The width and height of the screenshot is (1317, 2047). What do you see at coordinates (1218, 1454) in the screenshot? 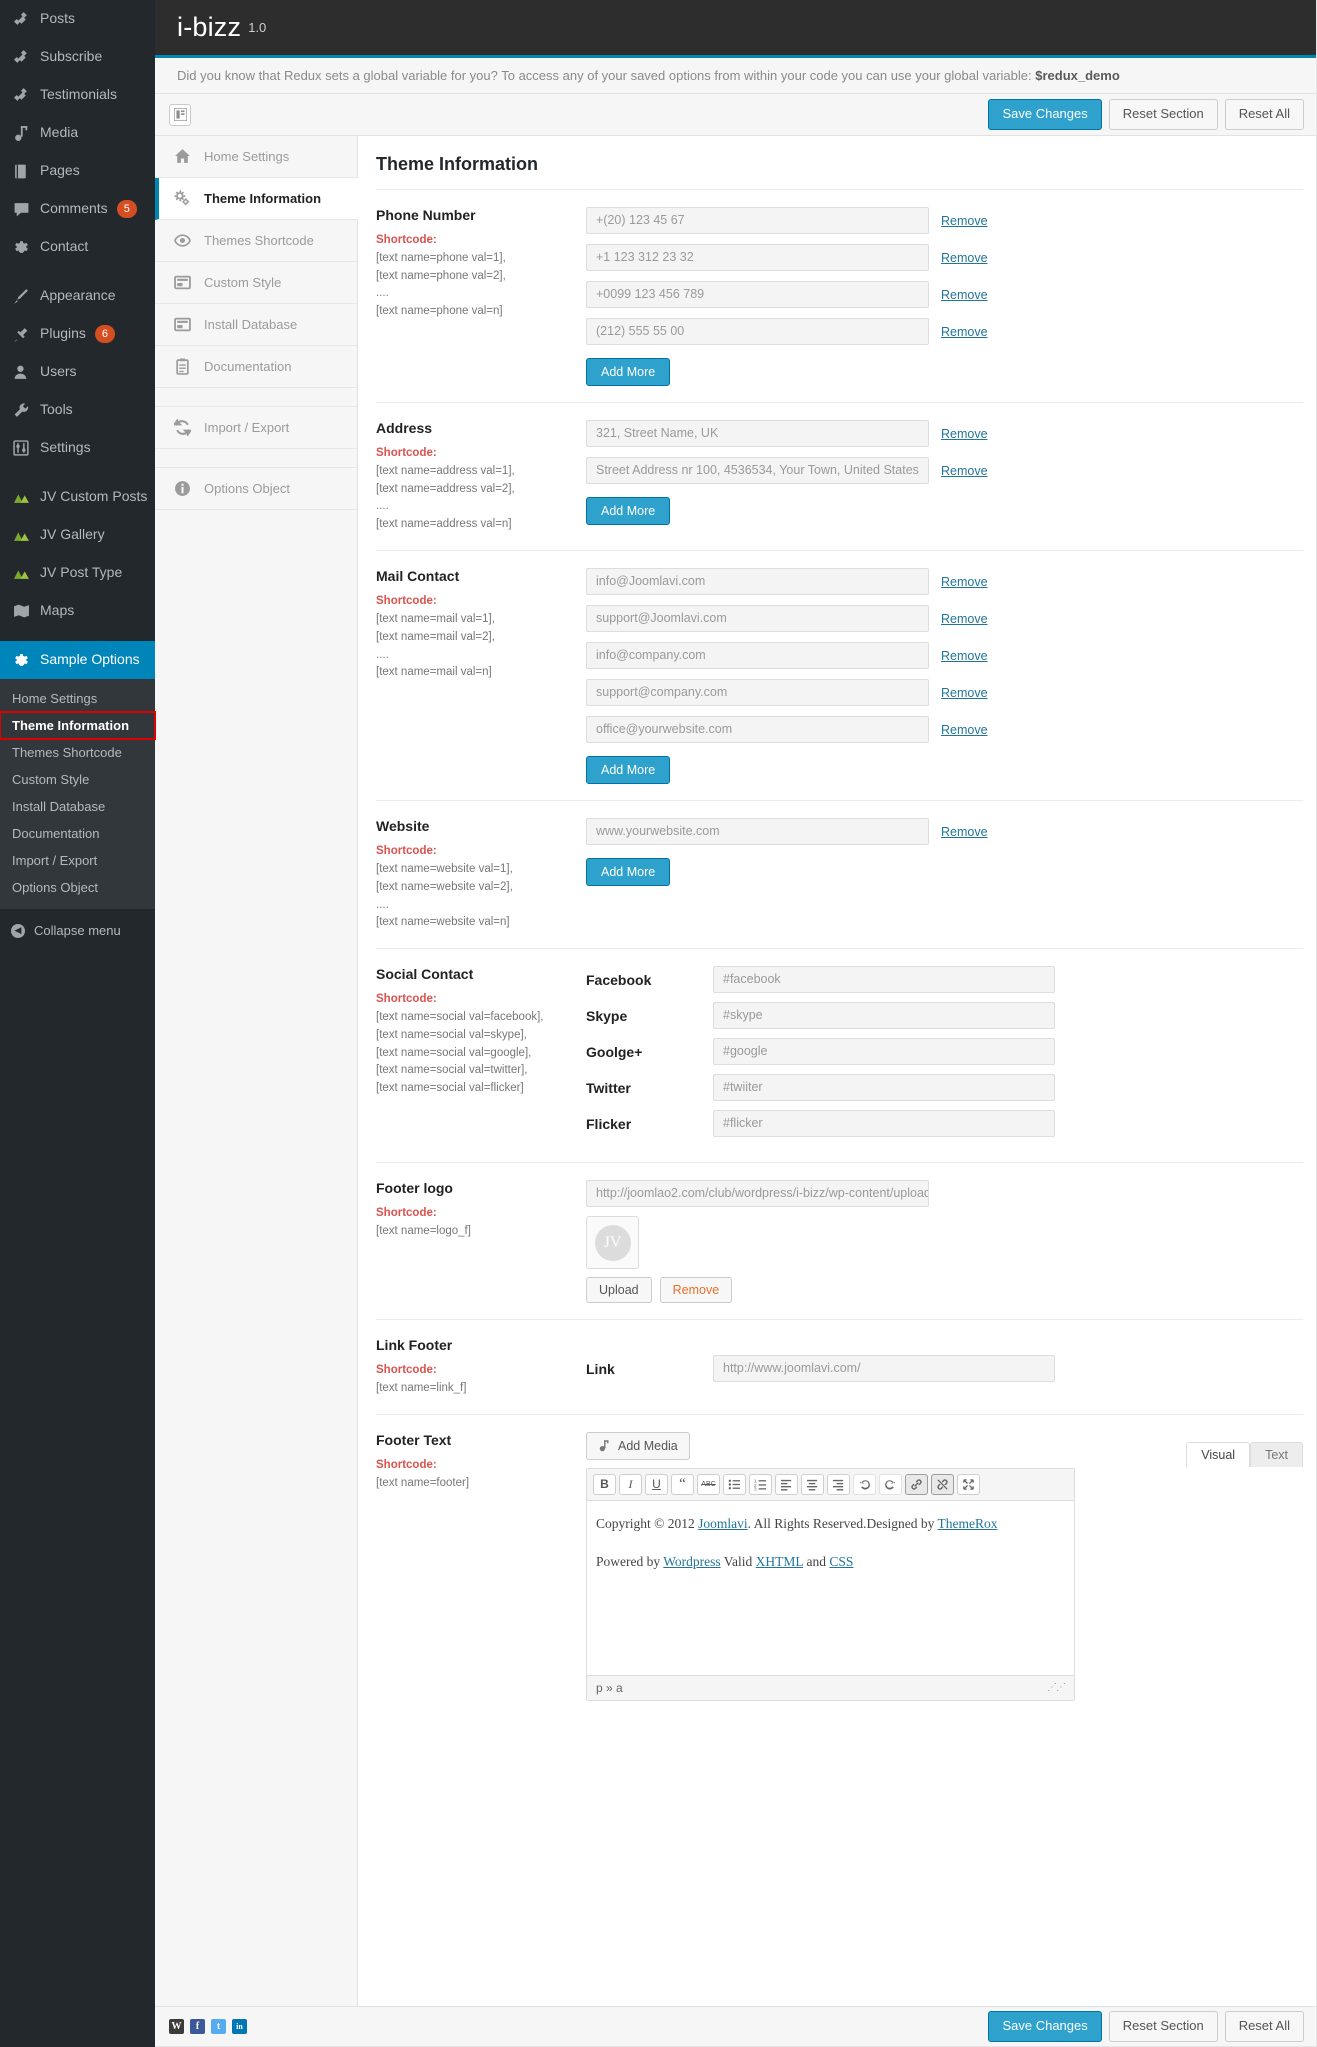
I see `tab-visual: Visual` at bounding box center [1218, 1454].